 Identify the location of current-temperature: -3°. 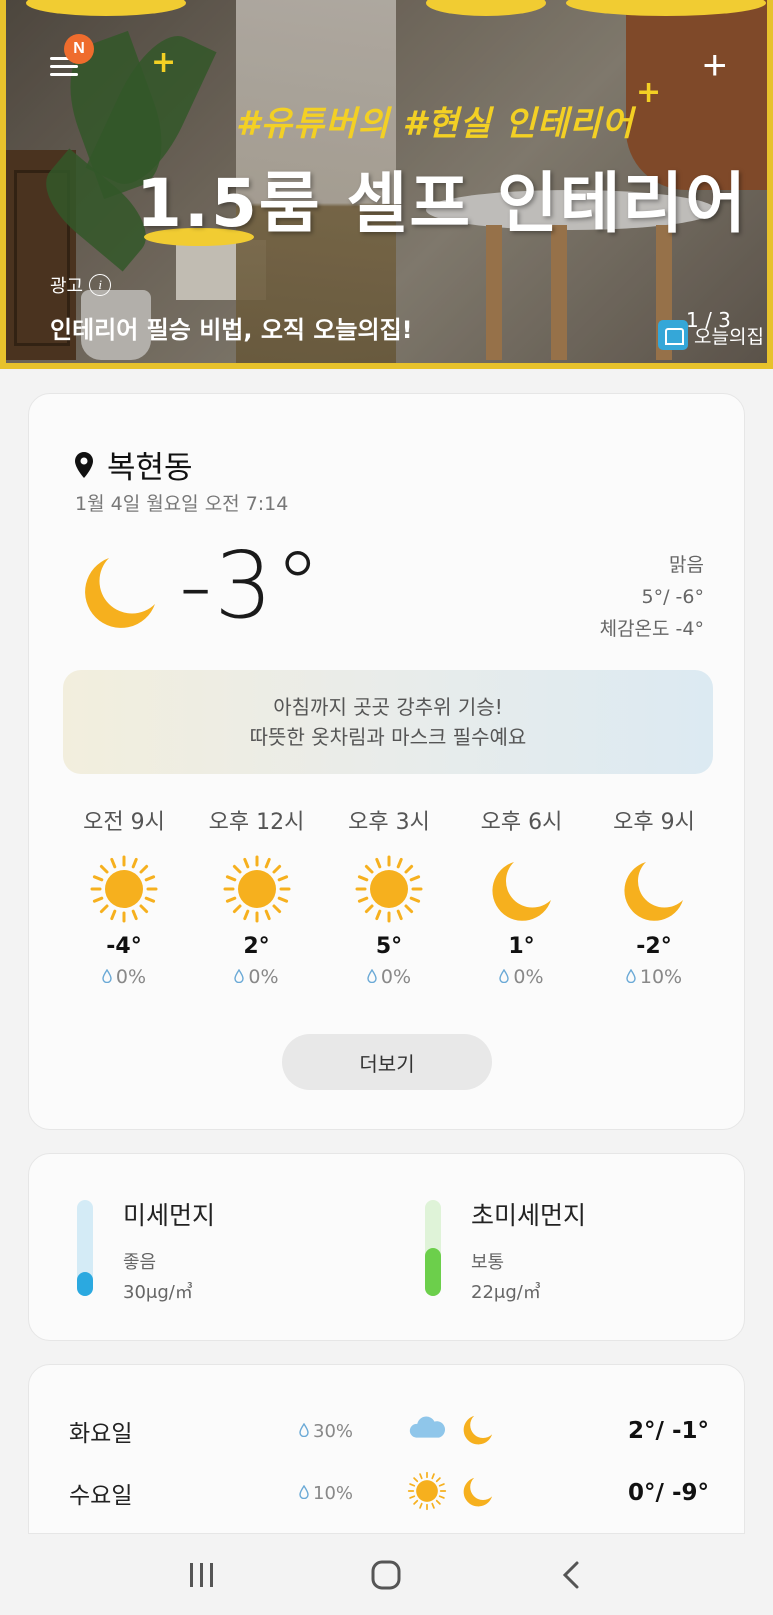
(251, 585).